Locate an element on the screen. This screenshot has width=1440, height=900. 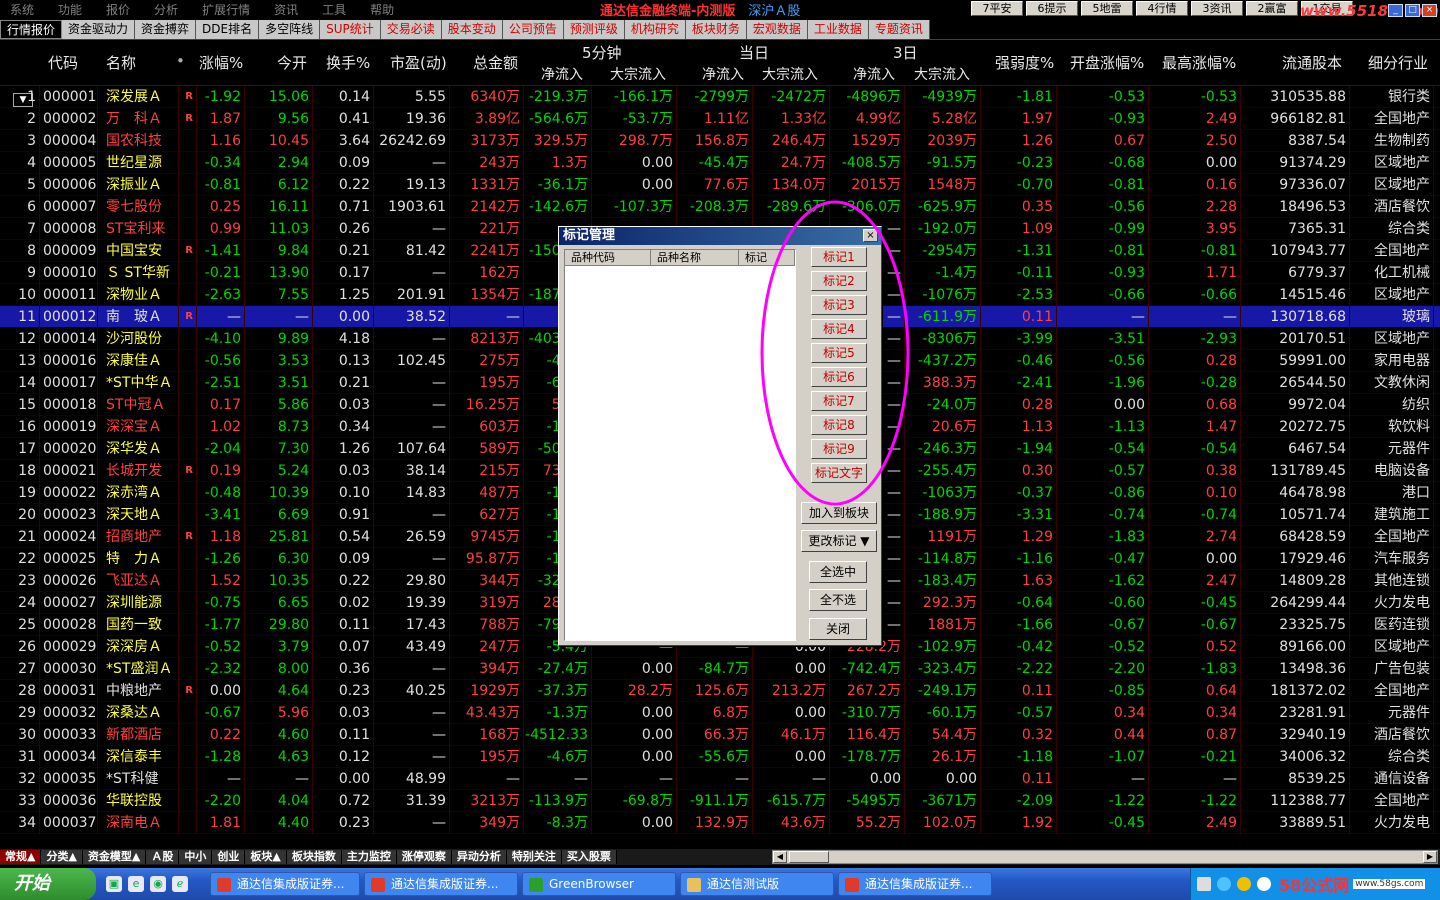
col-open: 今开 is located at coordinates (292, 62).